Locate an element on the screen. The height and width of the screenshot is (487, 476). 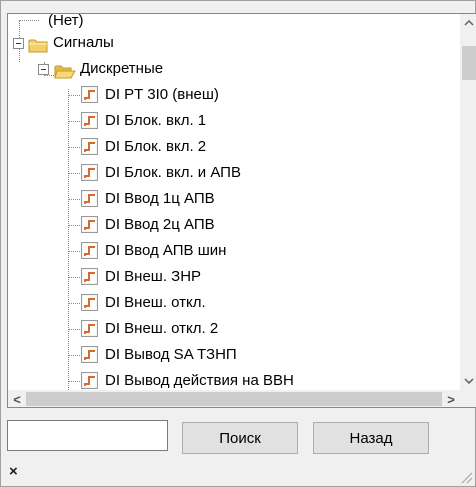
signal-item: DI Ввод 1ц АПВ is located at coordinates (233, 199).